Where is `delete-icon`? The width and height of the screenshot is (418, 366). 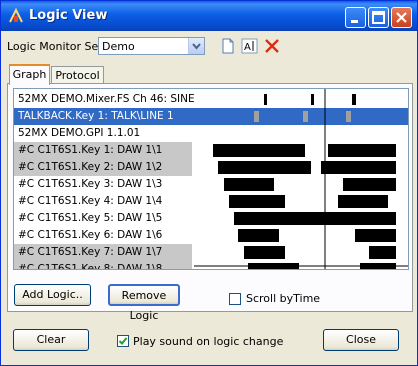 delete-icon is located at coordinates (272, 46).